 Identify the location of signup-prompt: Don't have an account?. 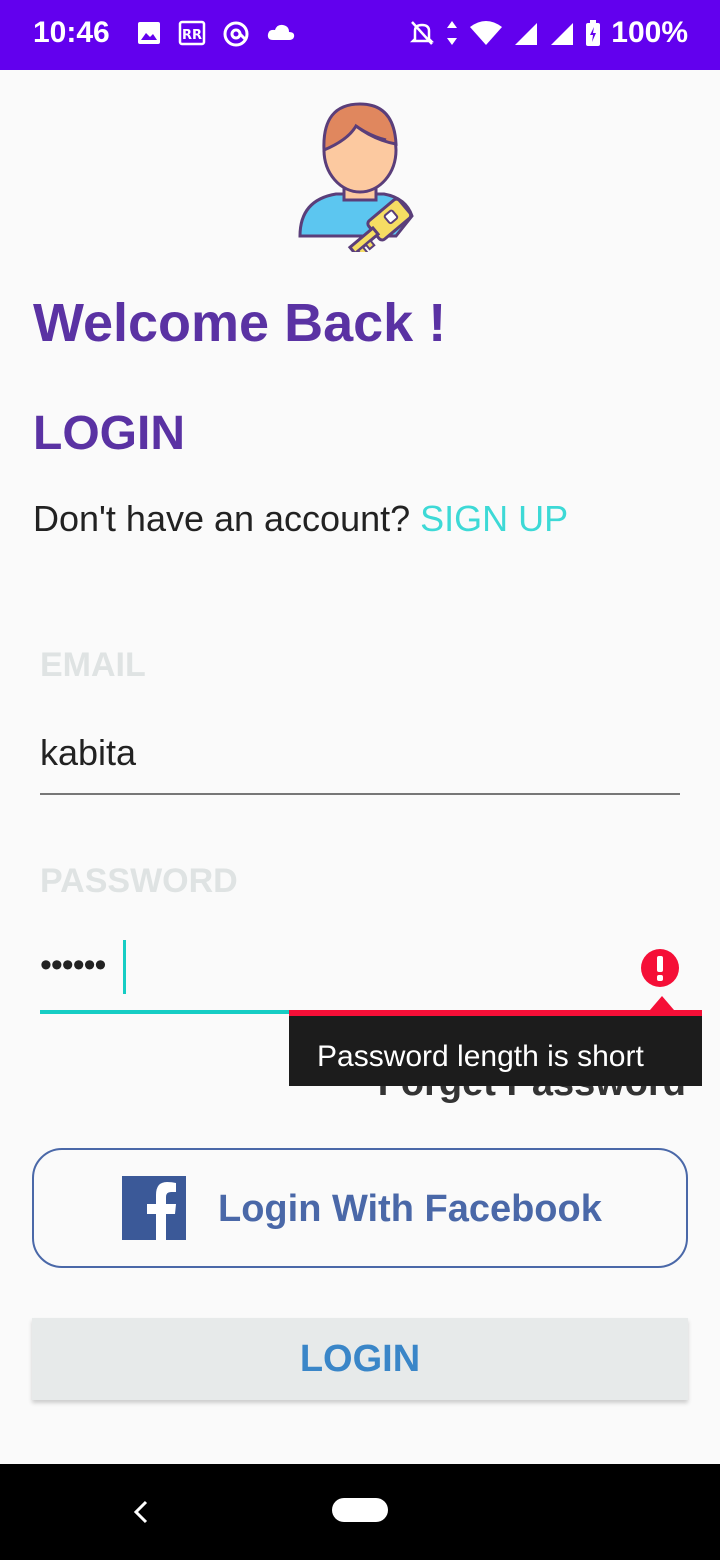
(222, 518).